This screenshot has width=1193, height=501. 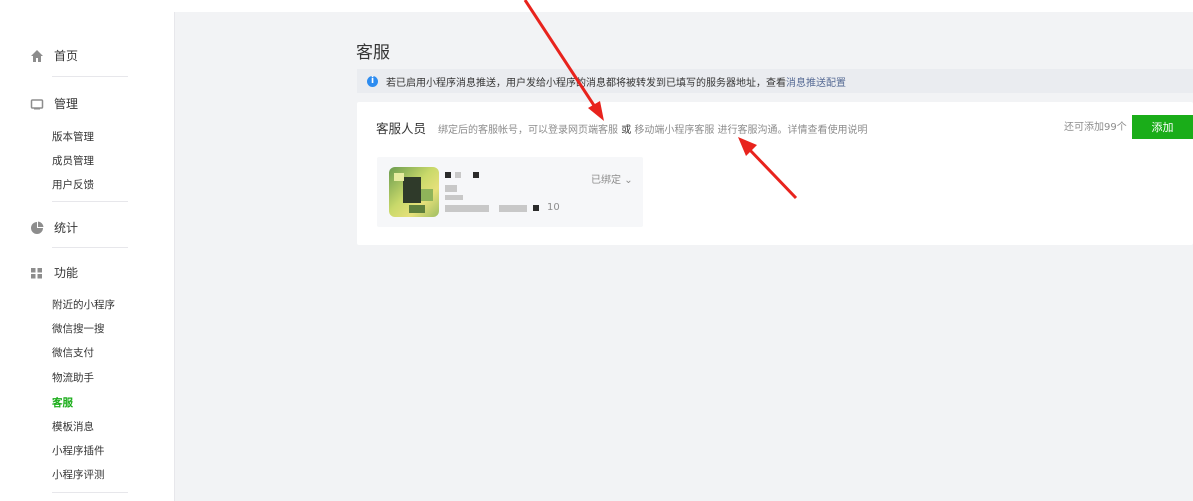 What do you see at coordinates (503, 130) in the screenshot?
I see `panel-desc-prefix: 绑定后的客服帐号，可以登录` at bounding box center [503, 130].